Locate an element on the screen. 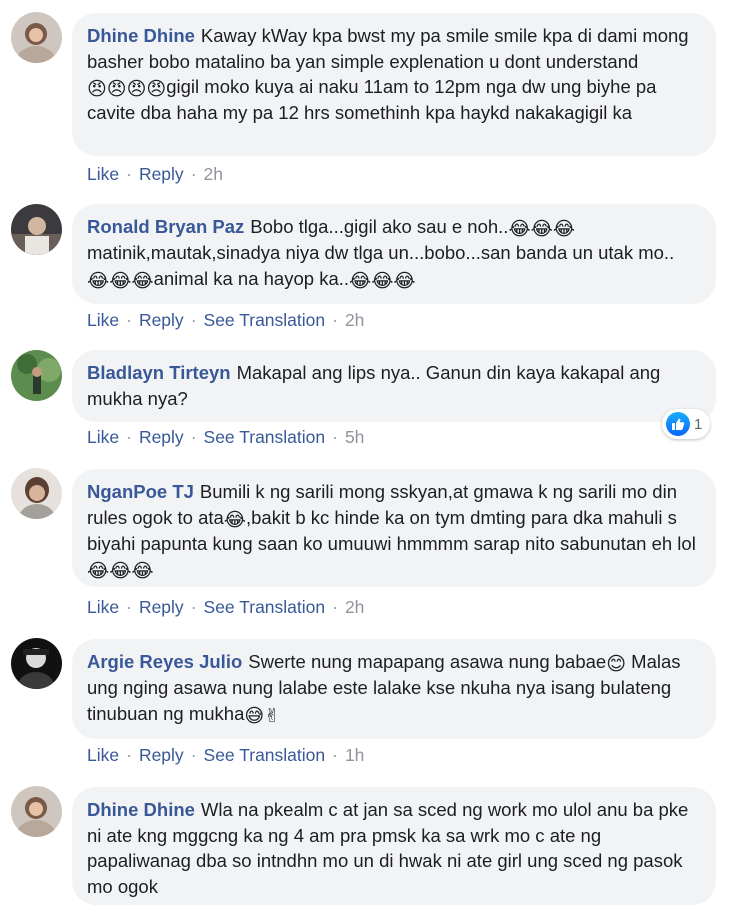 The image size is (750, 905). comment-actions: Like · Reply · 2h is located at coordinates (155, 174).